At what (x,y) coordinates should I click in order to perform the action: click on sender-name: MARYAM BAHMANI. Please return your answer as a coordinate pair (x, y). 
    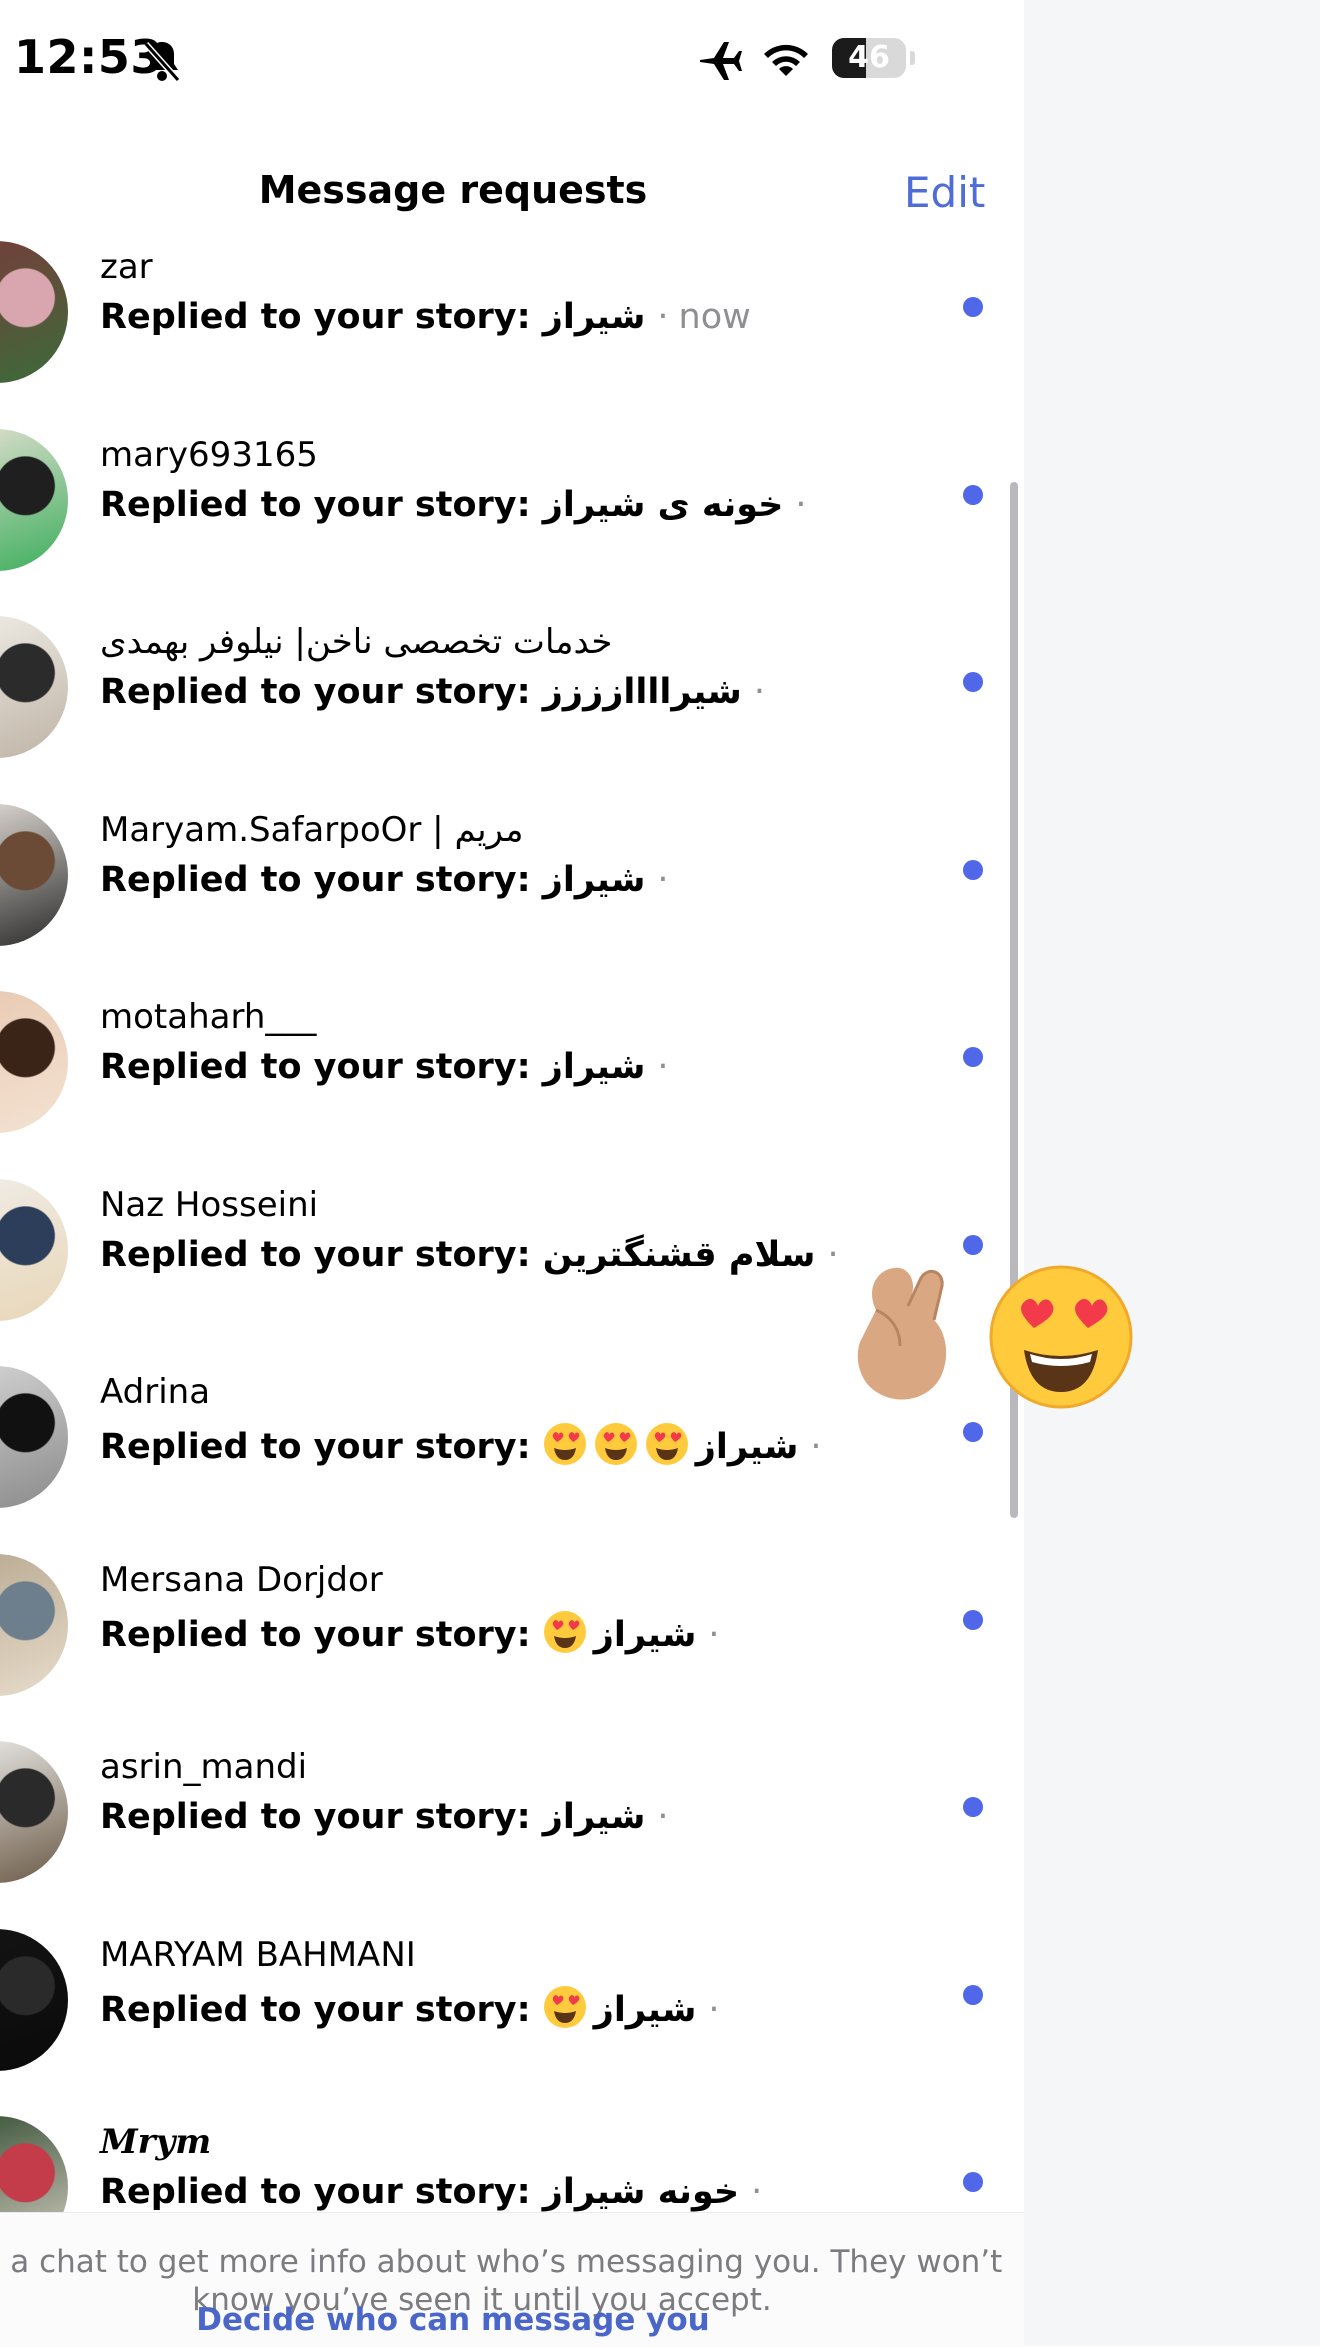
    Looking at the image, I should click on (258, 1954).